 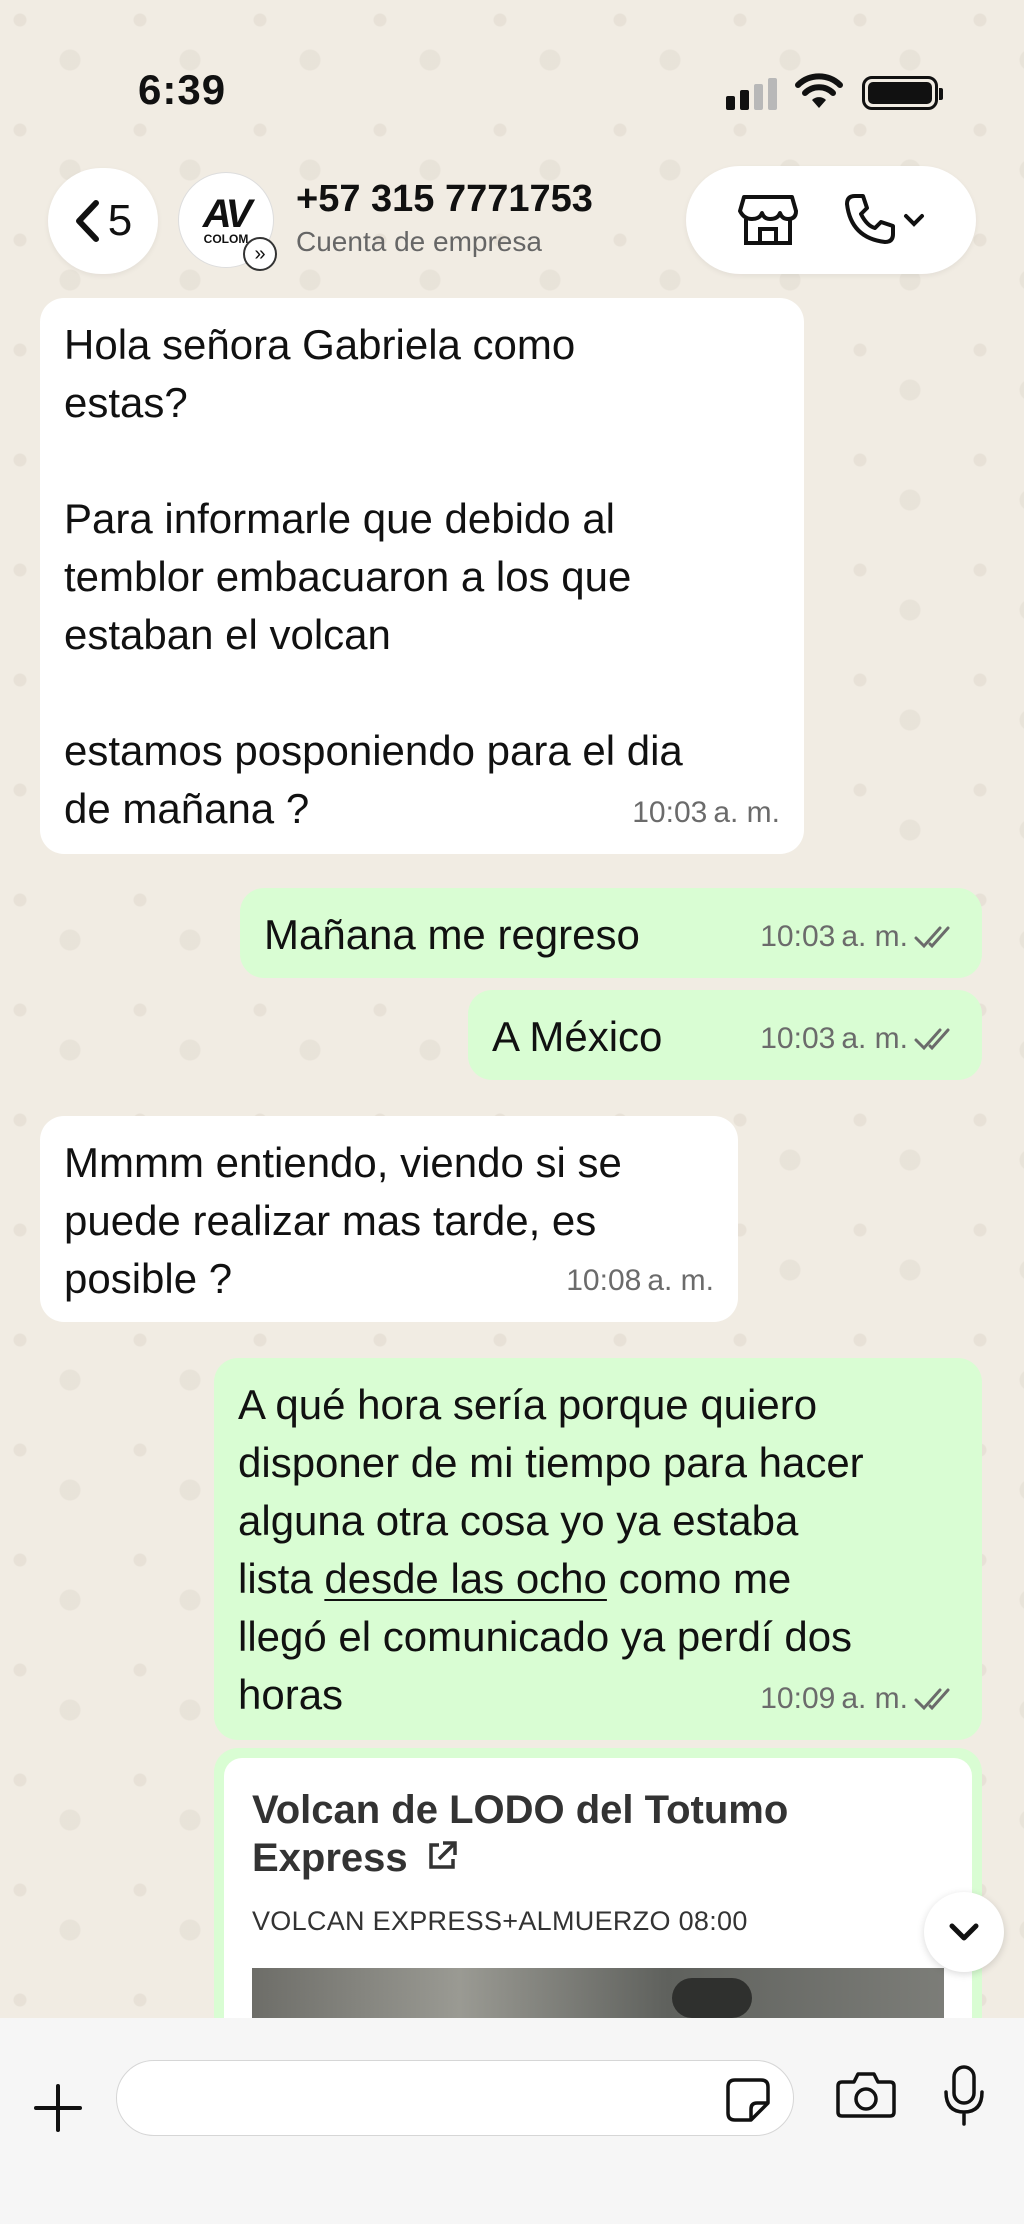 I want to click on sticker-icon, so click(x=748, y=2100).